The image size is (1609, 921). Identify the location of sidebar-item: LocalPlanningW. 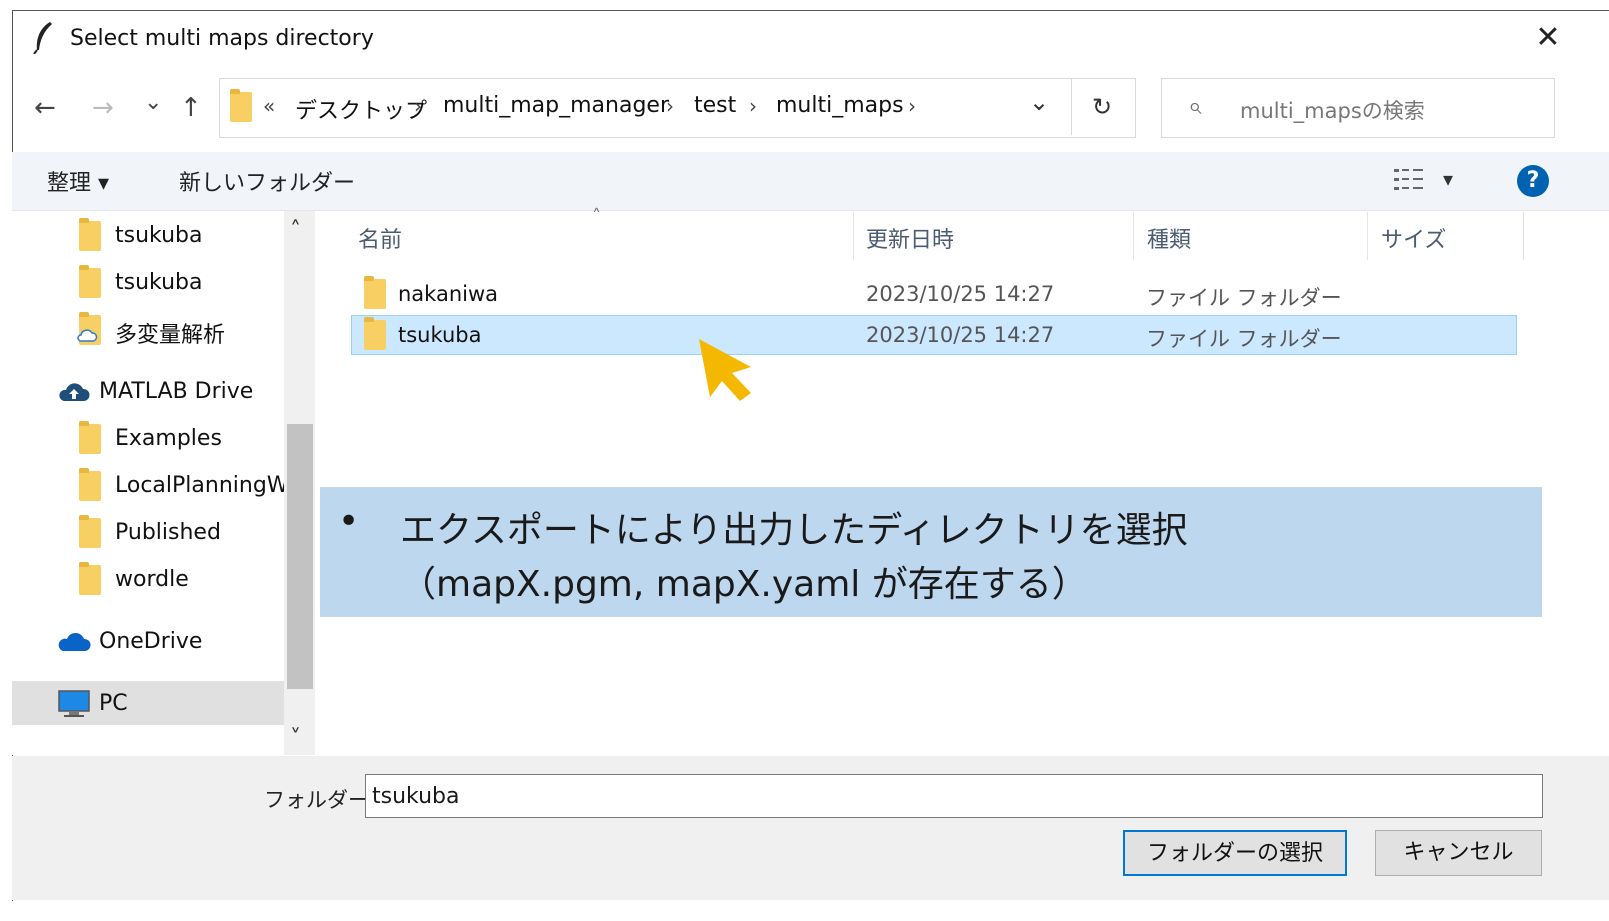
(148, 485).